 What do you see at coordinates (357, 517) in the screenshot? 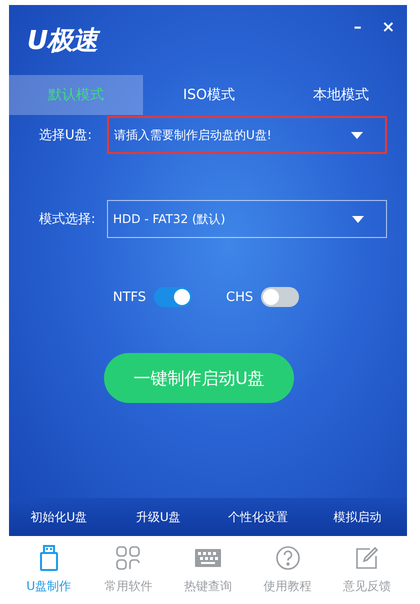
I see `tool-link: 模拟启动` at bounding box center [357, 517].